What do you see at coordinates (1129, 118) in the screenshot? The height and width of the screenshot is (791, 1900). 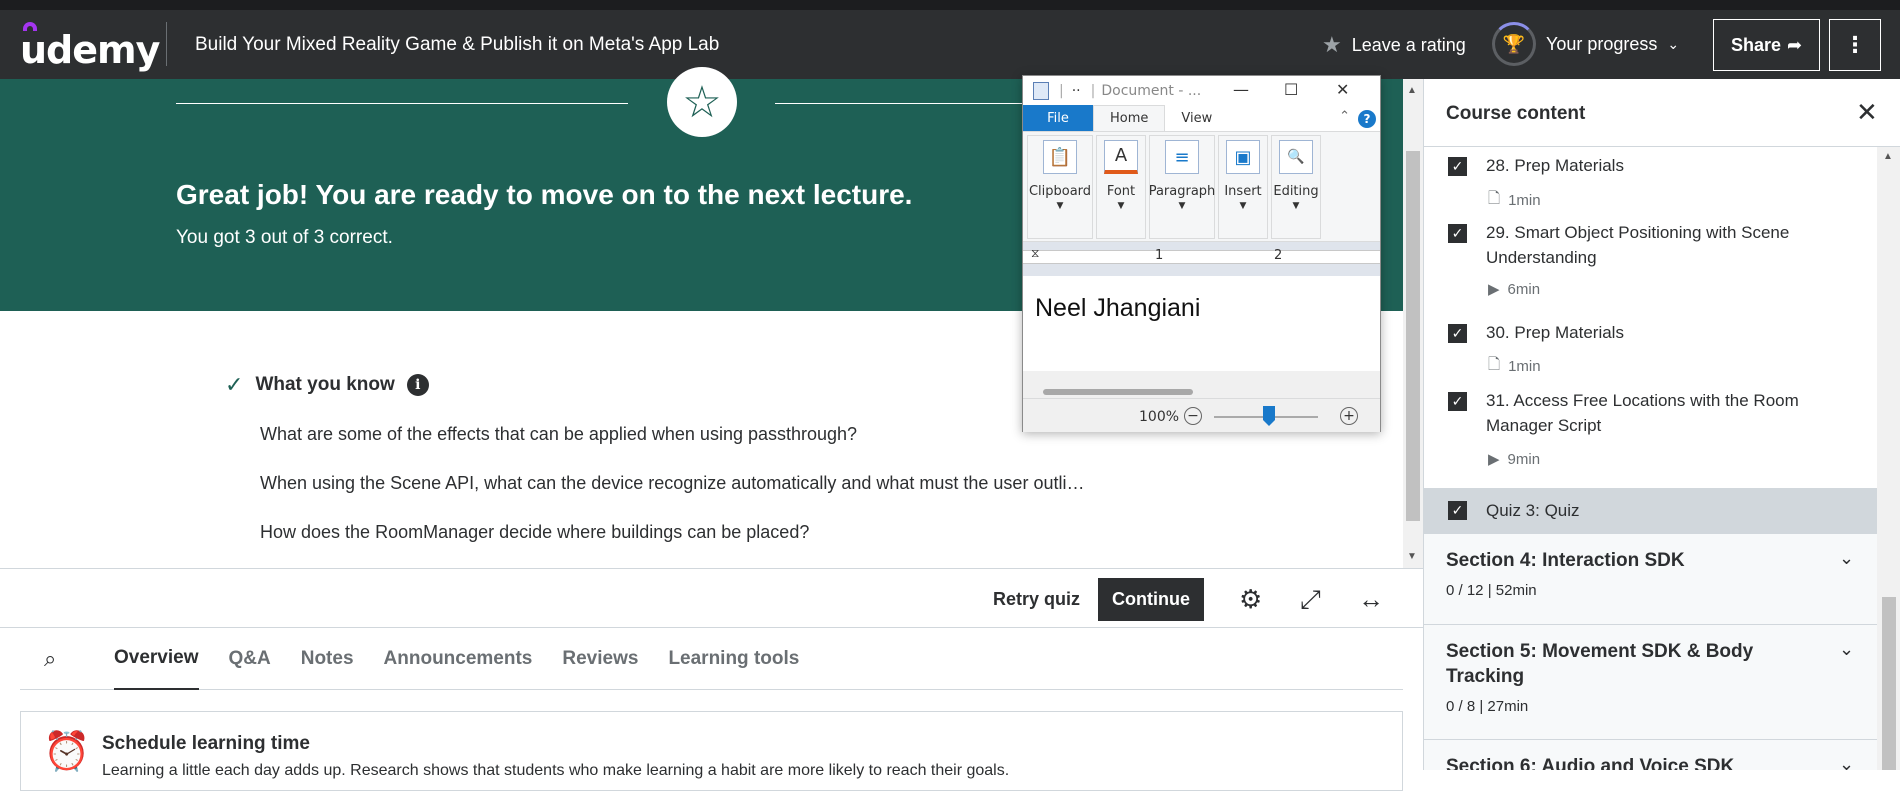 I see `tab-home: Home` at bounding box center [1129, 118].